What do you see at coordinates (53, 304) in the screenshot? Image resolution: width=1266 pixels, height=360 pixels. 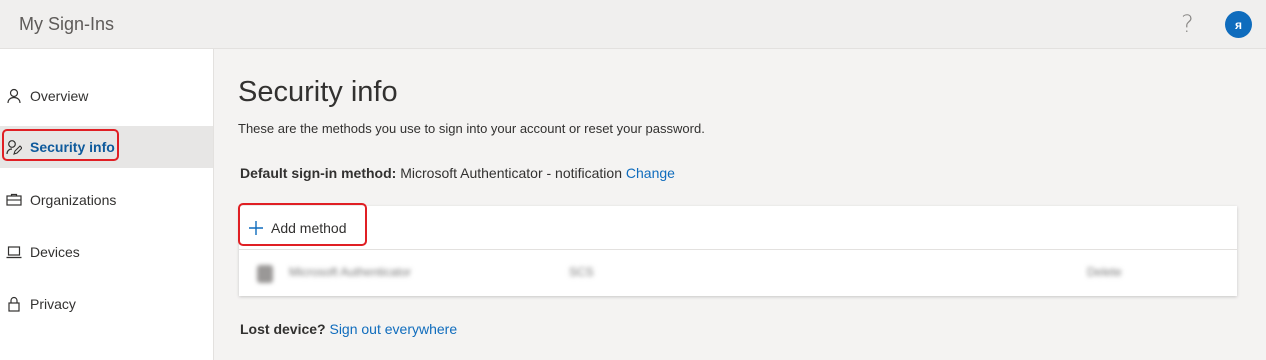 I see `sidebar-item-label: Privacy` at bounding box center [53, 304].